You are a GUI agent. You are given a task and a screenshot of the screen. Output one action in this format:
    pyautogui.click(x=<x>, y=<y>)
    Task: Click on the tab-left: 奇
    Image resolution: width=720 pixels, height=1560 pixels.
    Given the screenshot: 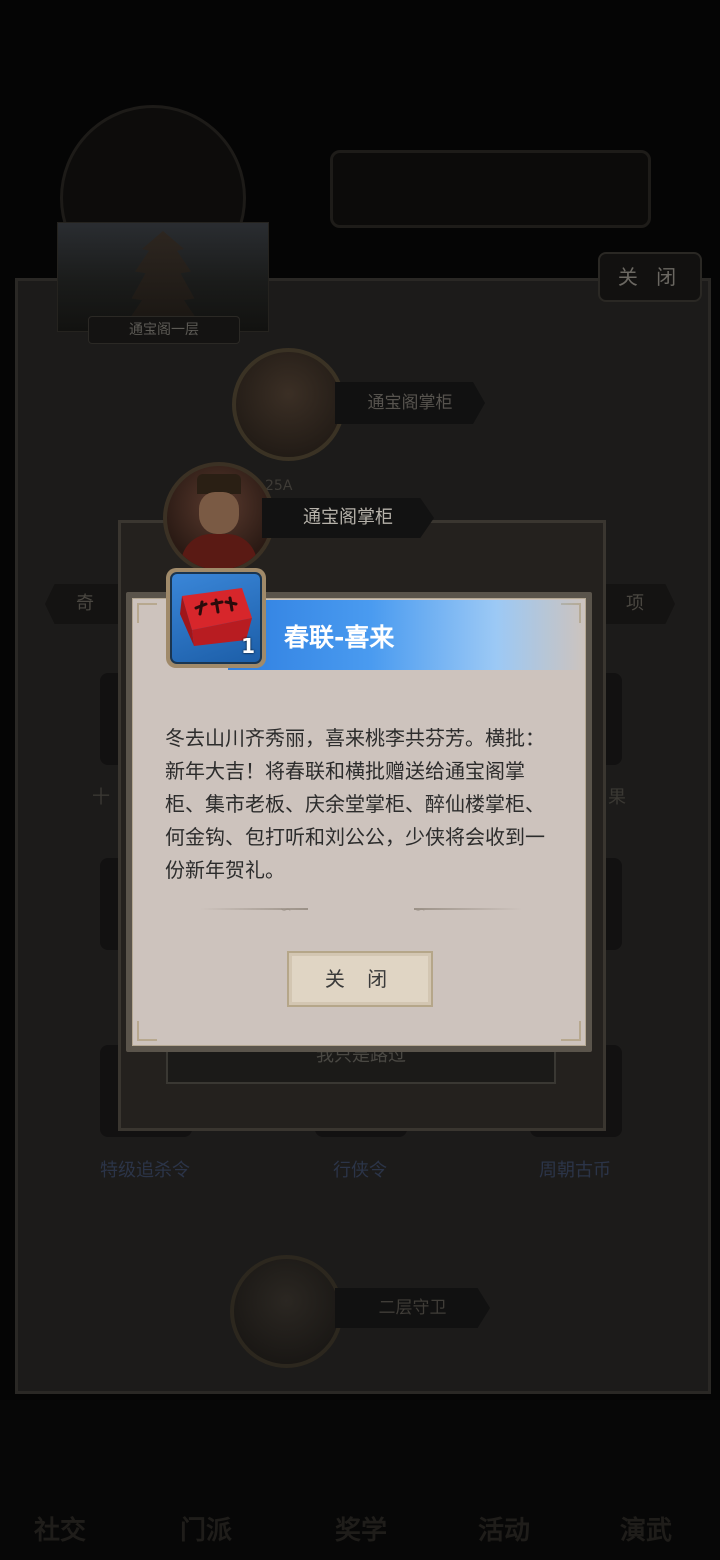 What is the action you would take?
    pyautogui.click(x=85, y=604)
    